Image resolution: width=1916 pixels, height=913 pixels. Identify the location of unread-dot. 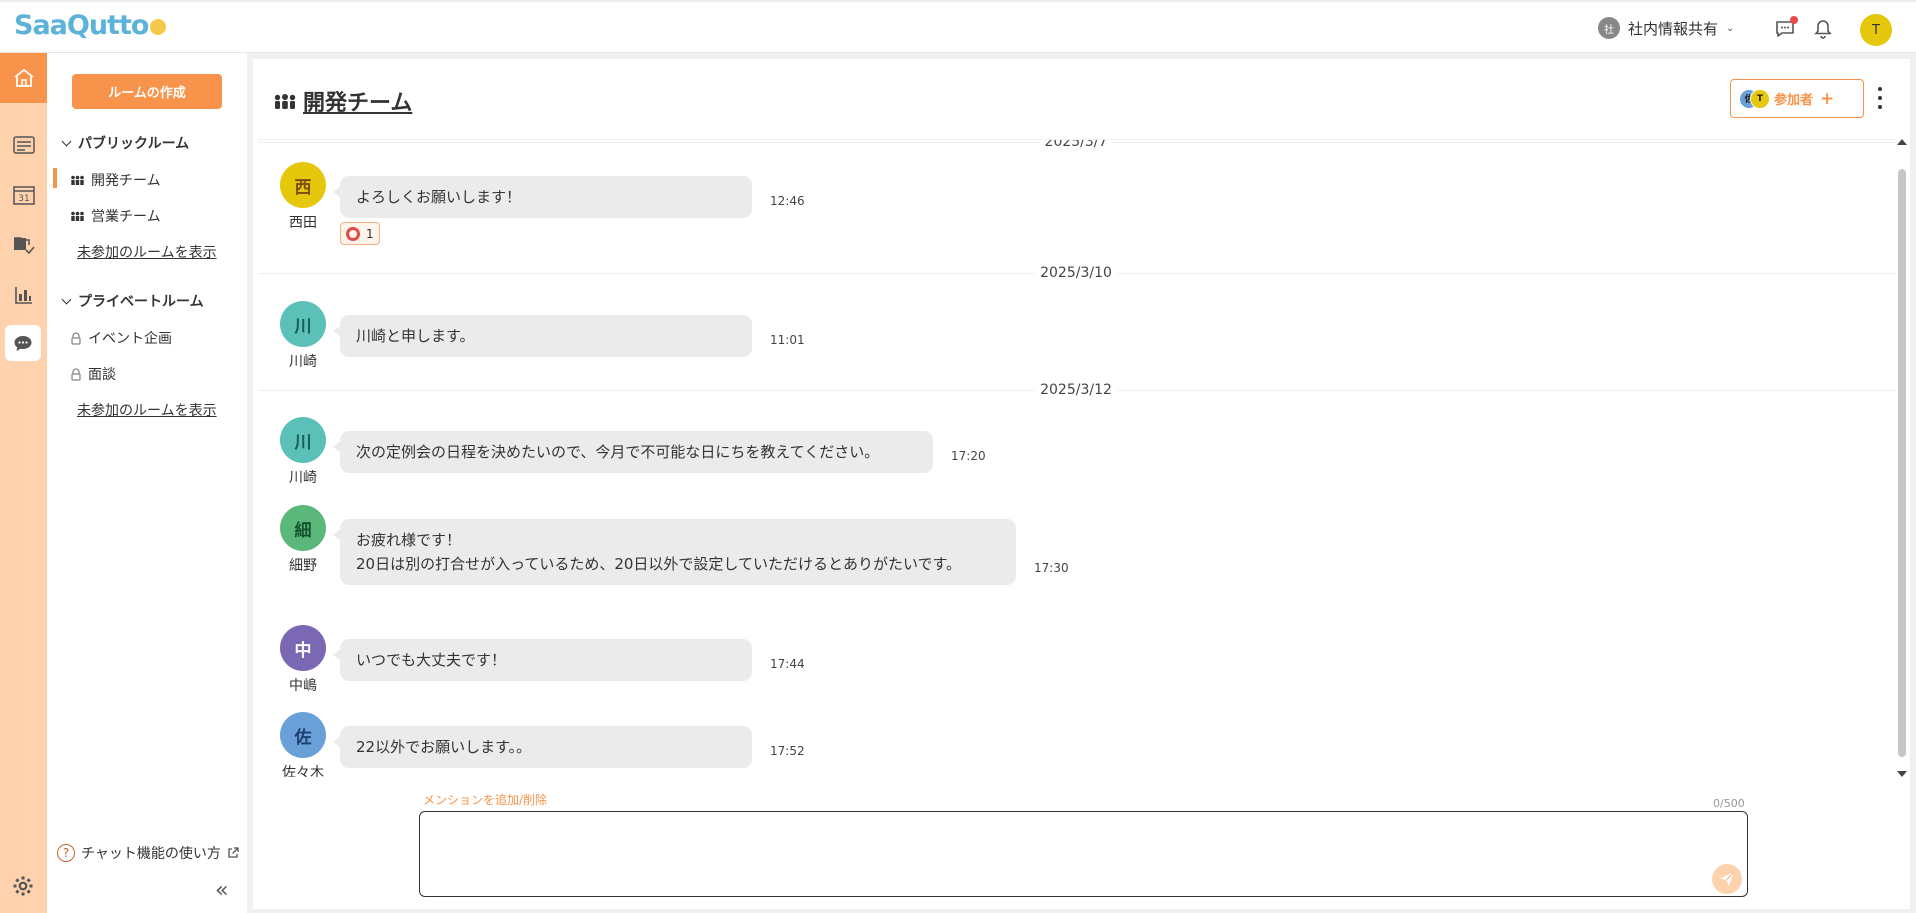
(1794, 20).